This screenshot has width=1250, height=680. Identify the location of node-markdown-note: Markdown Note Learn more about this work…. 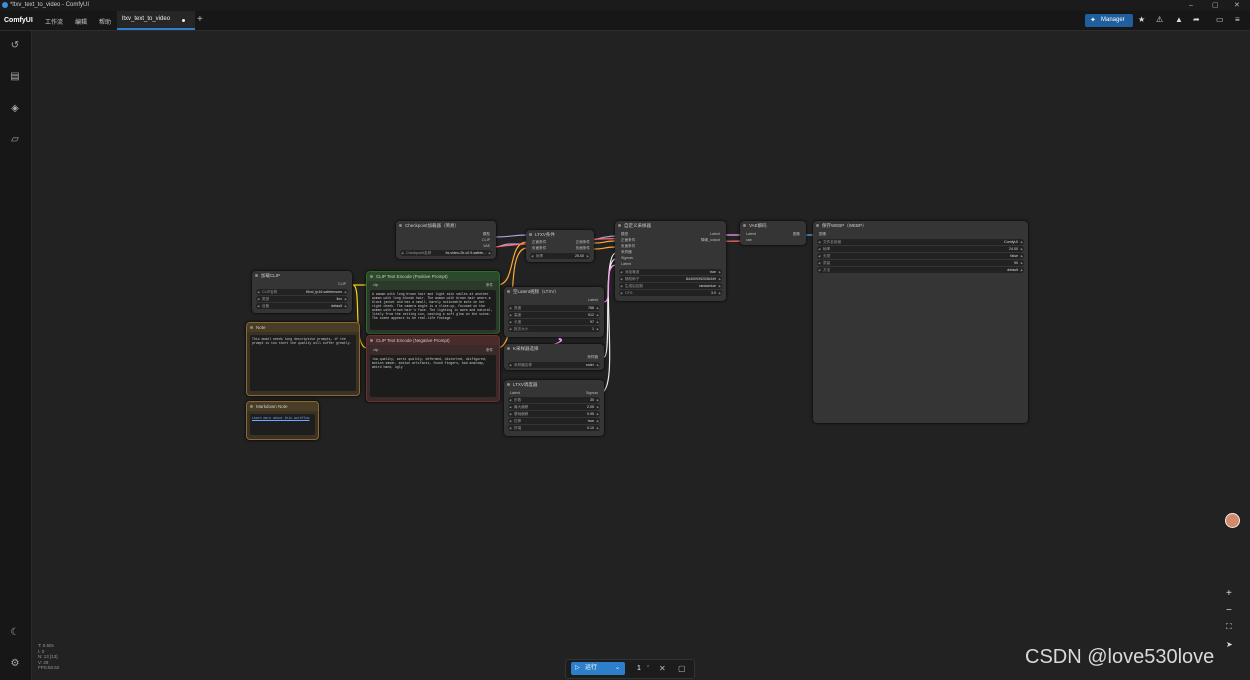
(282, 420).